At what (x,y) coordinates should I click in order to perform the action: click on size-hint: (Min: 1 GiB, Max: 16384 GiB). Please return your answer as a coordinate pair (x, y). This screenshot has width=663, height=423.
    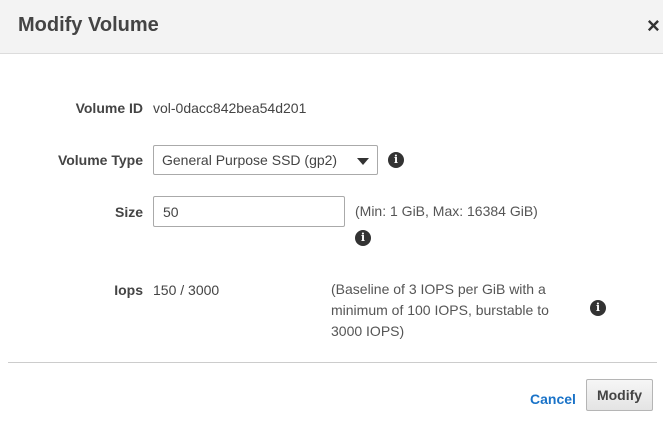
    Looking at the image, I should click on (446, 211).